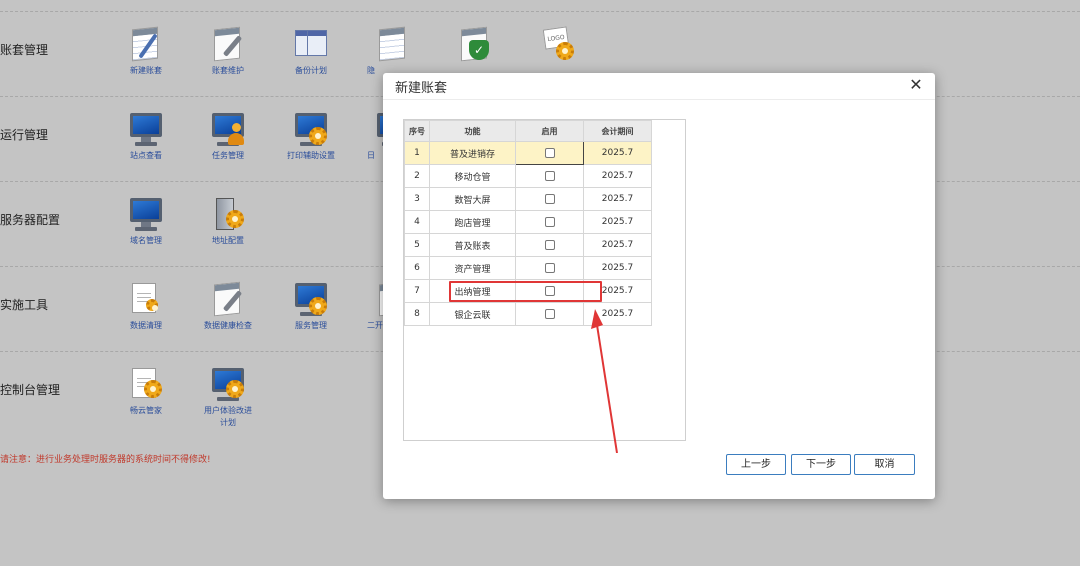  Describe the element at coordinates (884, 464) in the screenshot. I see `cancel-button: 取消` at that location.